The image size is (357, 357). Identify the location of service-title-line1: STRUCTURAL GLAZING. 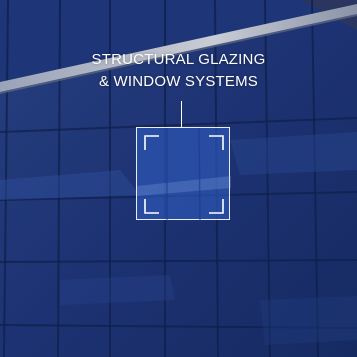
(178, 59).